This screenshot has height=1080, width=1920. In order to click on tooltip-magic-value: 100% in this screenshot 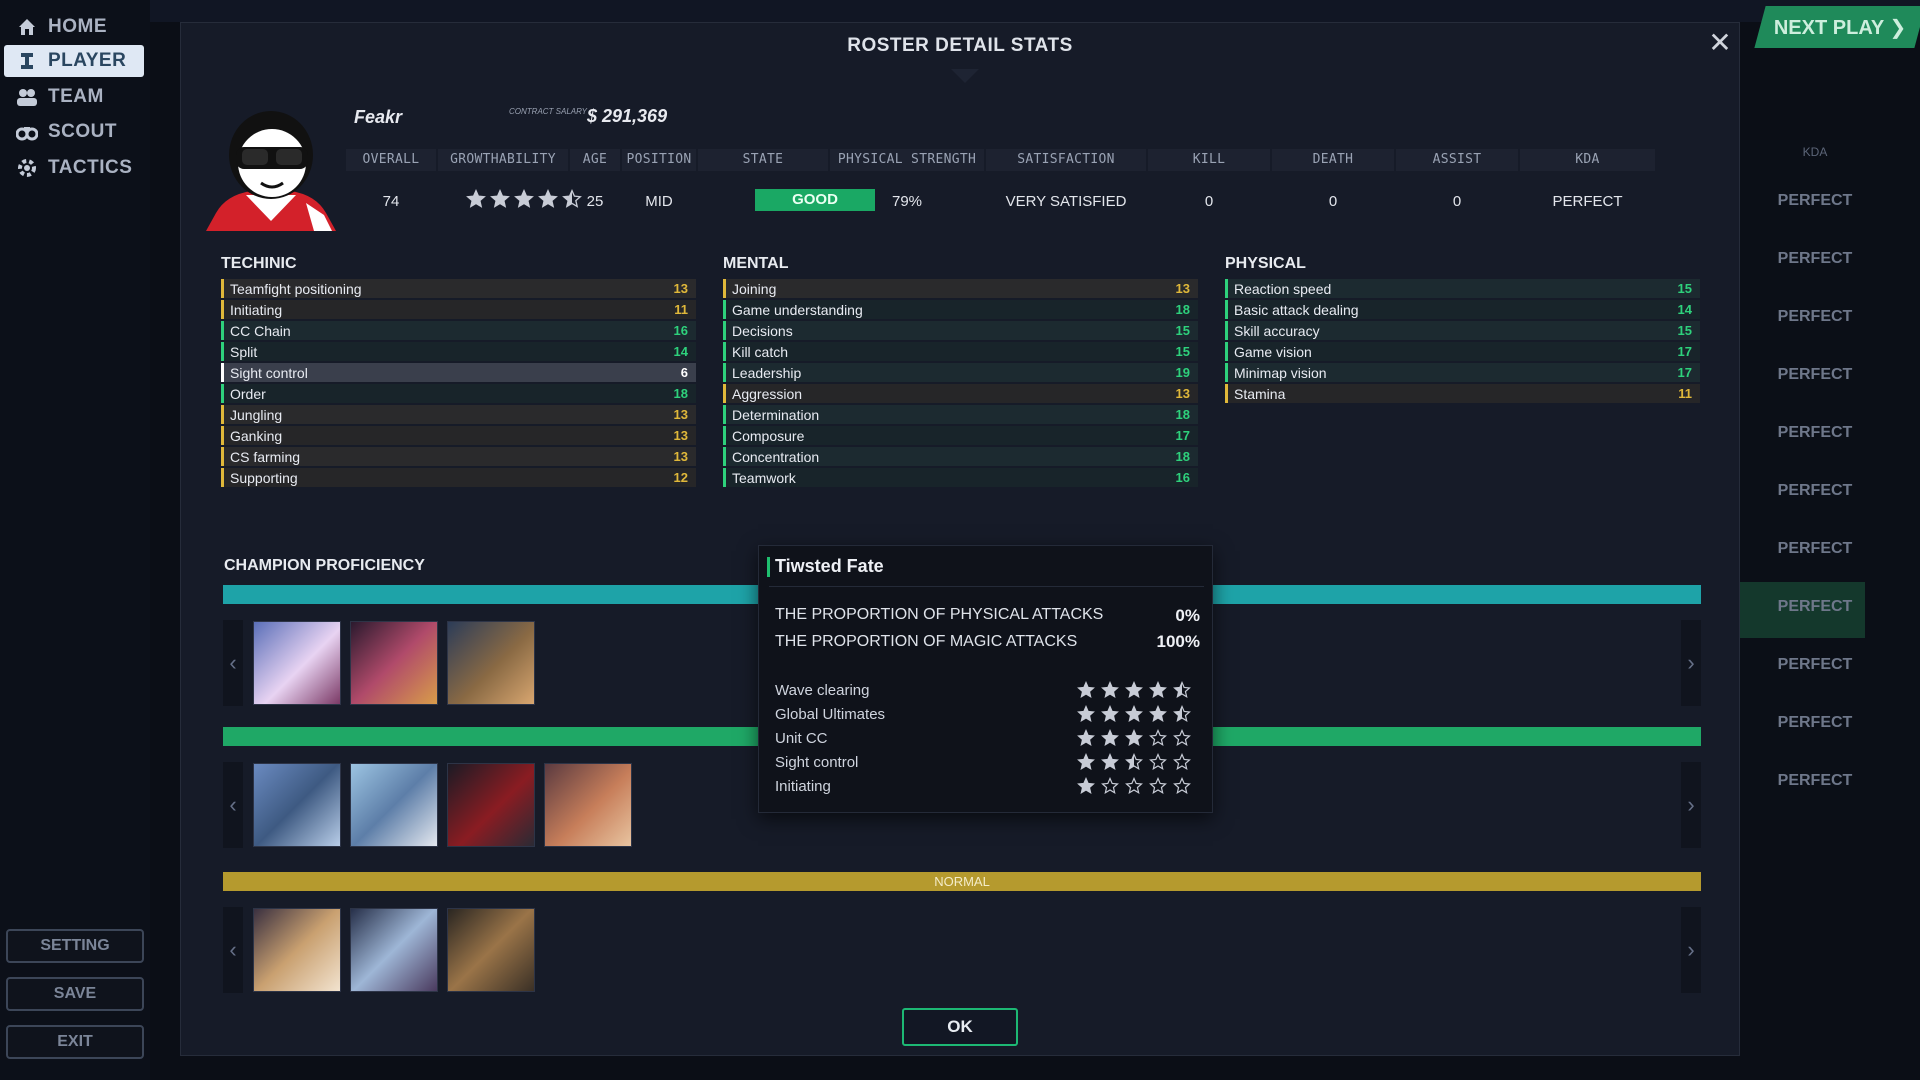, I will do `click(1178, 641)`.